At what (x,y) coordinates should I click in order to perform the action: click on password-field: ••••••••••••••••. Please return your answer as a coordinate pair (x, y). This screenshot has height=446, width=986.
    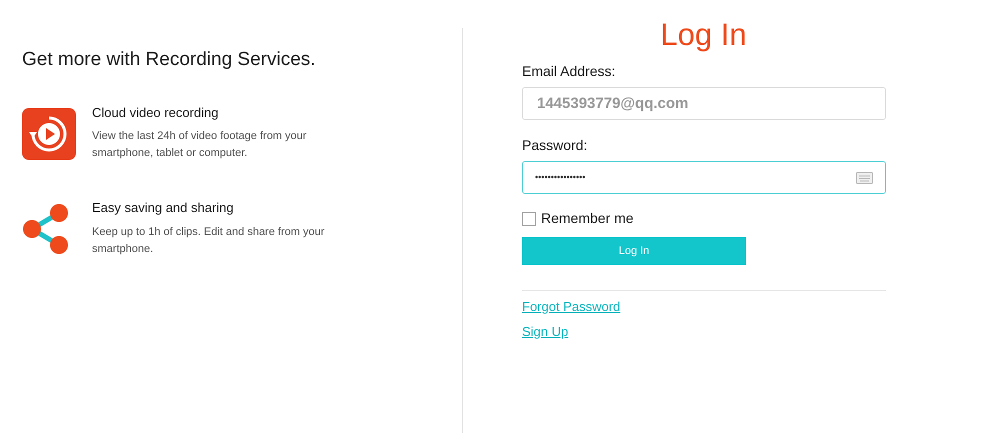
    Looking at the image, I should click on (704, 177).